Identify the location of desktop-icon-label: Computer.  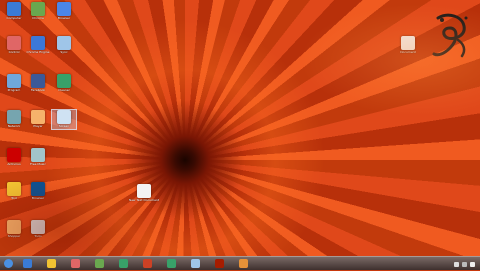
(14, 18).